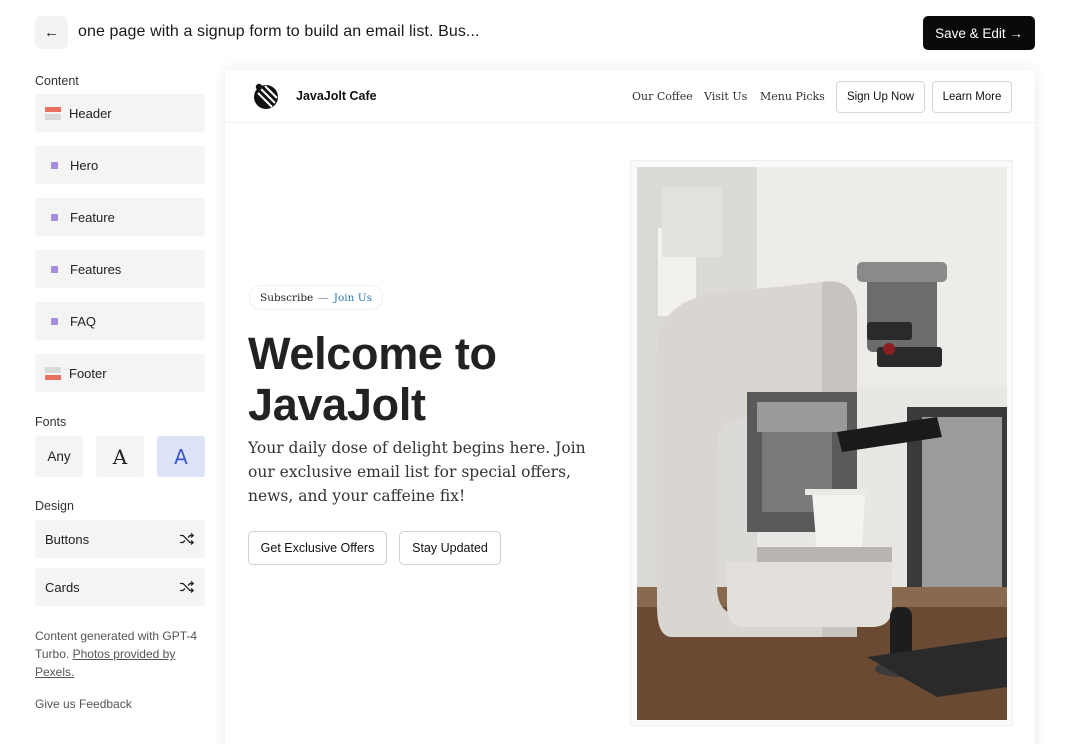 The height and width of the screenshot is (744, 1083). I want to click on font-option-serif: A, so click(120, 456).